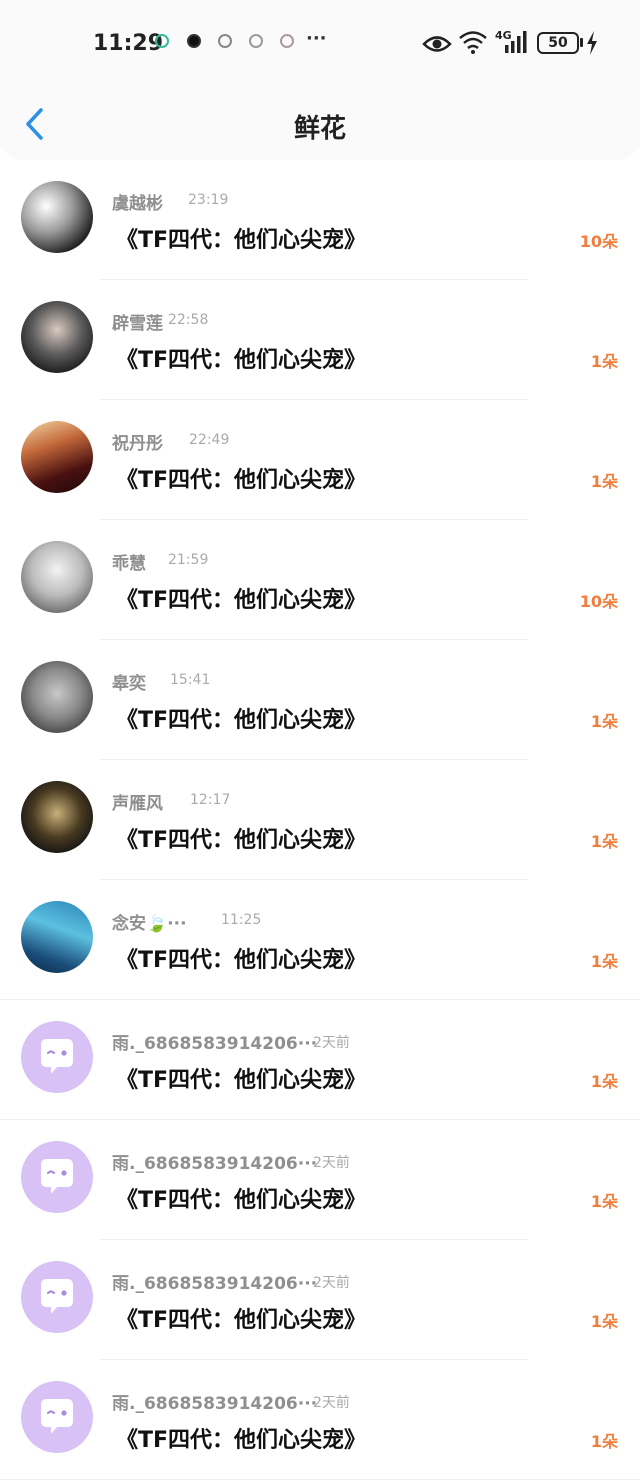 The width and height of the screenshot is (640, 1480). I want to click on user-name: 乖慧, so click(129, 564).